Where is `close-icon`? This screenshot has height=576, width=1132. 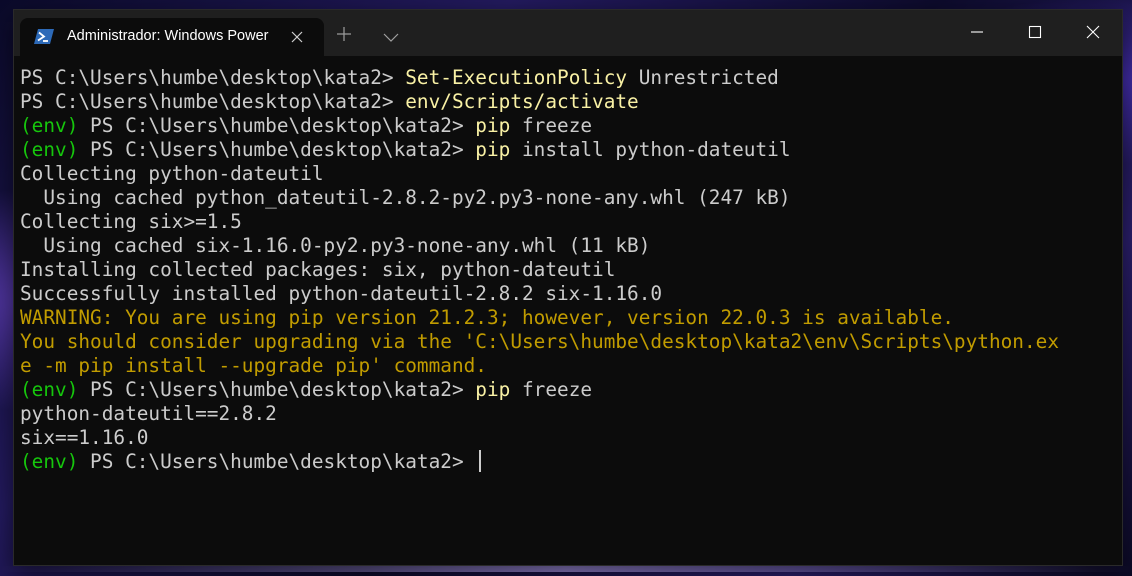 close-icon is located at coordinates (1093, 32).